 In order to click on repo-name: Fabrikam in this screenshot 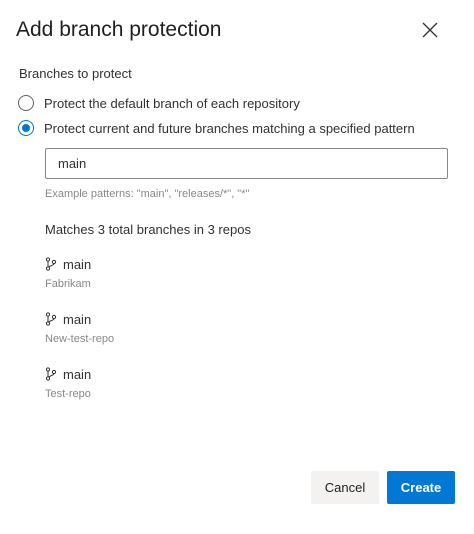, I will do `click(68, 284)`.